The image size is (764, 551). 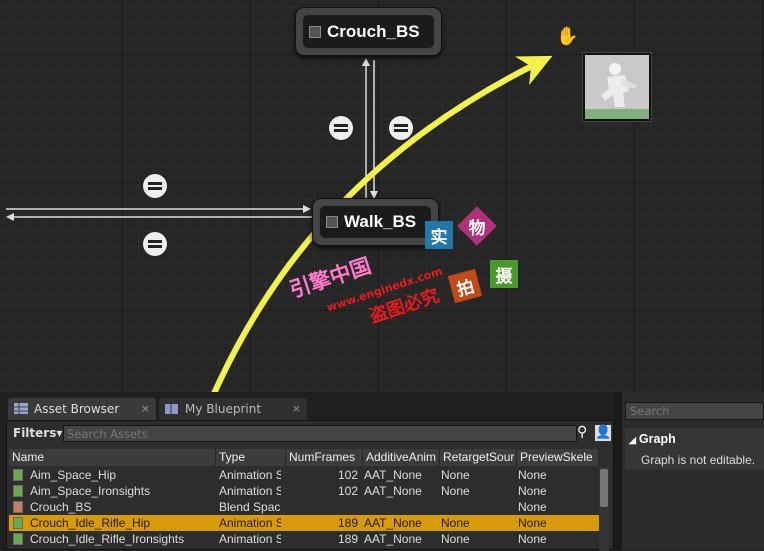 I want to click on column-header-numframes: NumFrames, so click(x=324, y=457).